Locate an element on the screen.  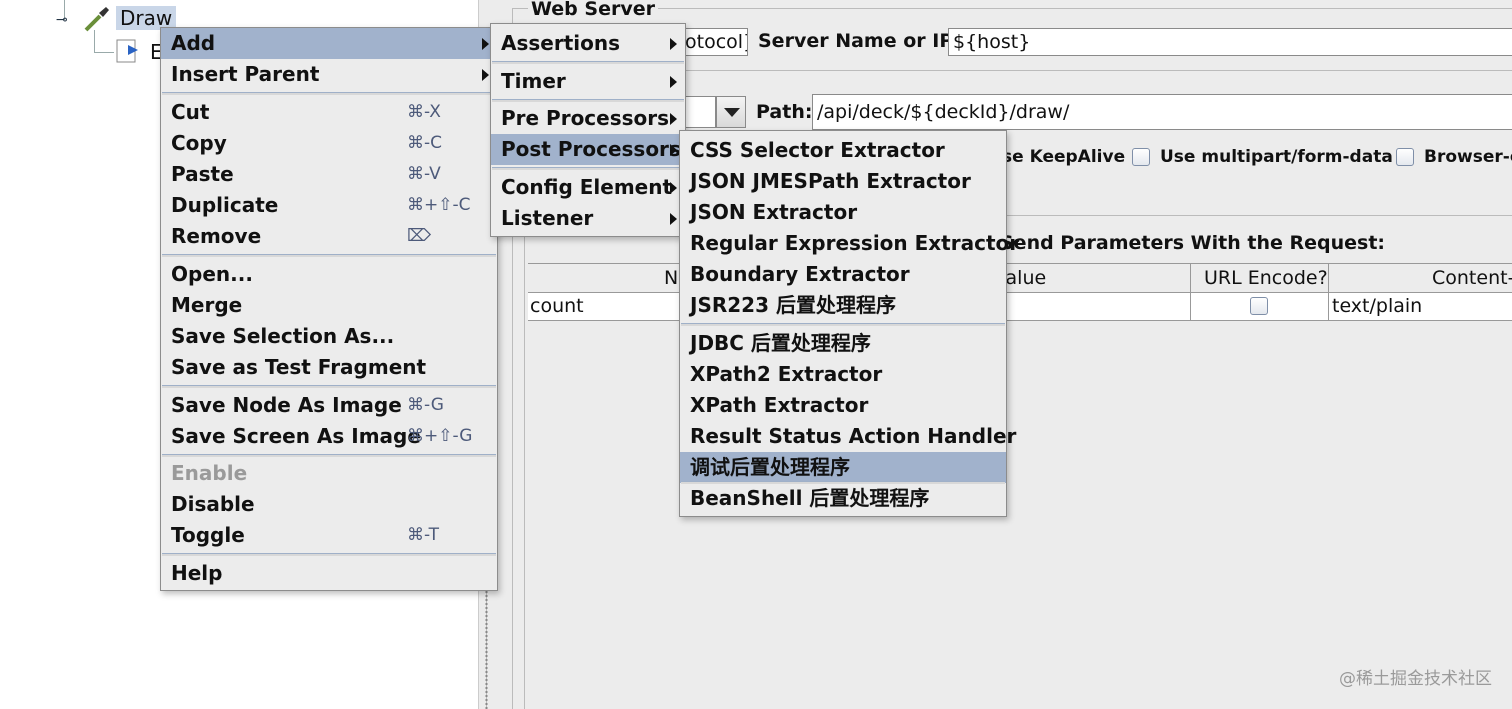
menu-item-help: Help is located at coordinates (329, 573).